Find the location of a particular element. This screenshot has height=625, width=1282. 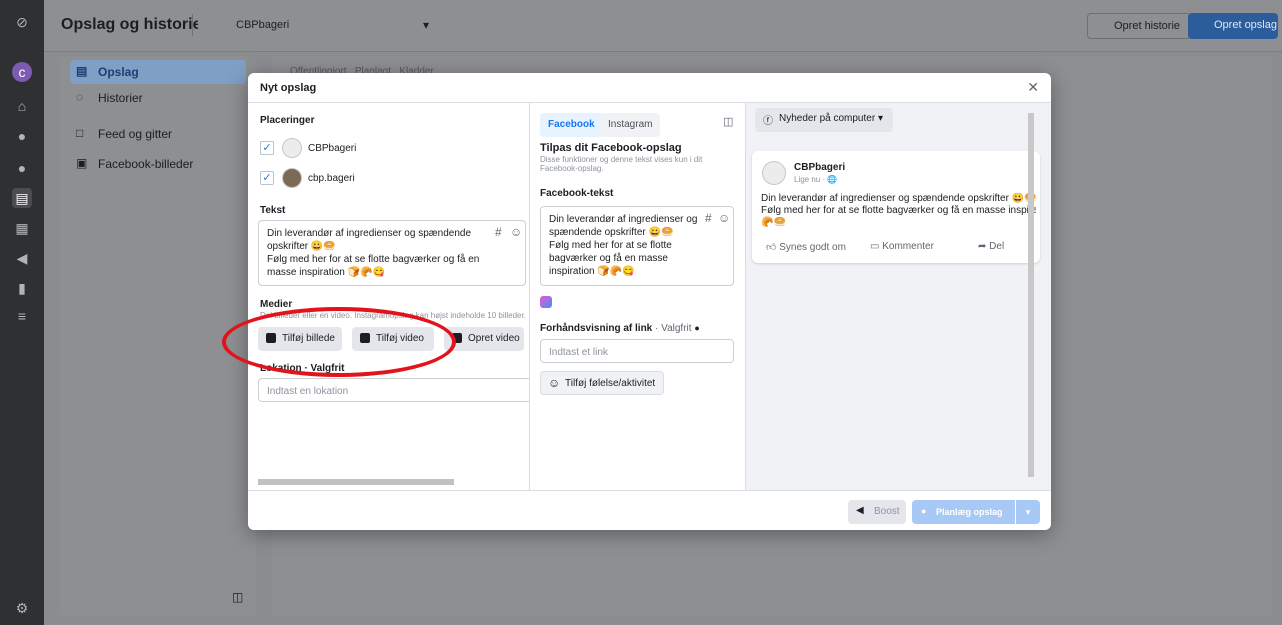

meta-logo-icon: ⊘ is located at coordinates (22, 22).